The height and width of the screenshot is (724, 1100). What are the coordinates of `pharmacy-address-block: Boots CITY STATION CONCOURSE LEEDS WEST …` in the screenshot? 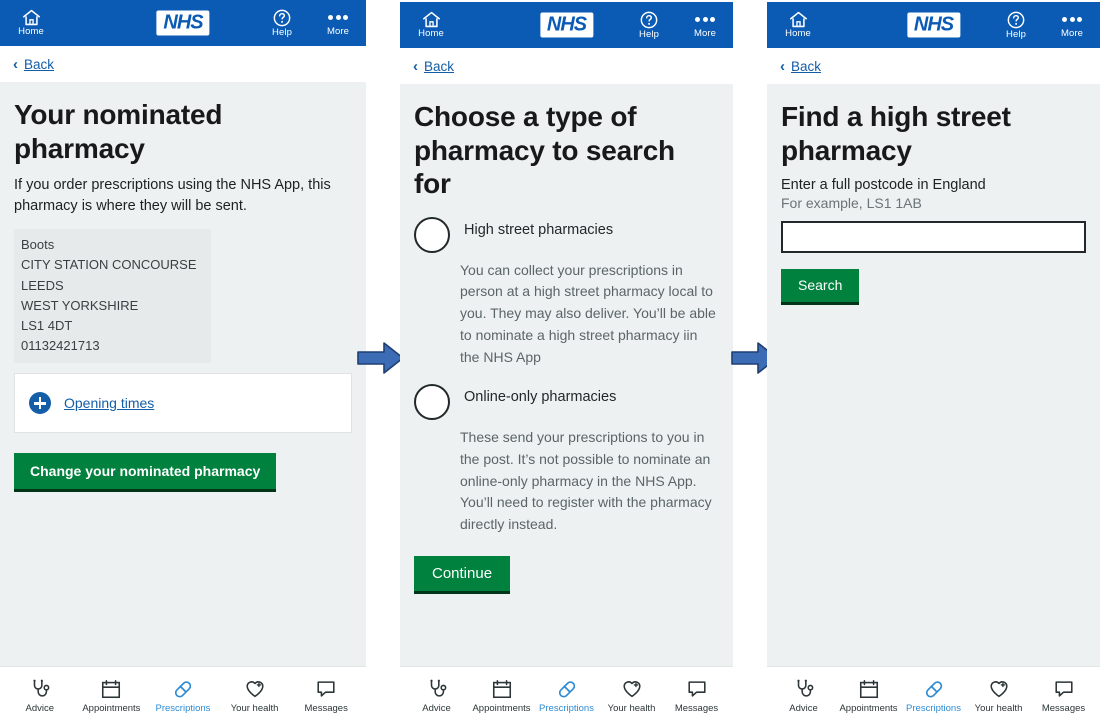 It's located at (112, 296).